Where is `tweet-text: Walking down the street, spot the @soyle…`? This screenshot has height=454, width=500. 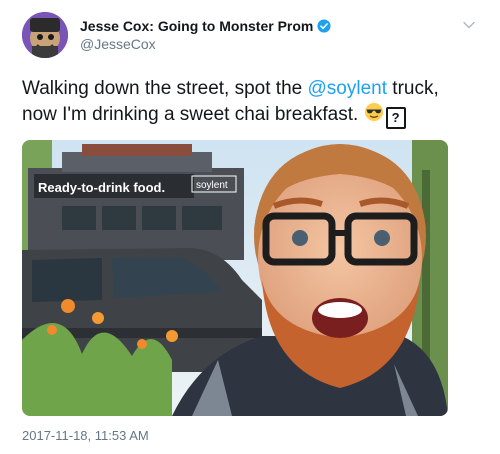 tweet-text: Walking down the street, spot the @soyle… is located at coordinates (250, 102).